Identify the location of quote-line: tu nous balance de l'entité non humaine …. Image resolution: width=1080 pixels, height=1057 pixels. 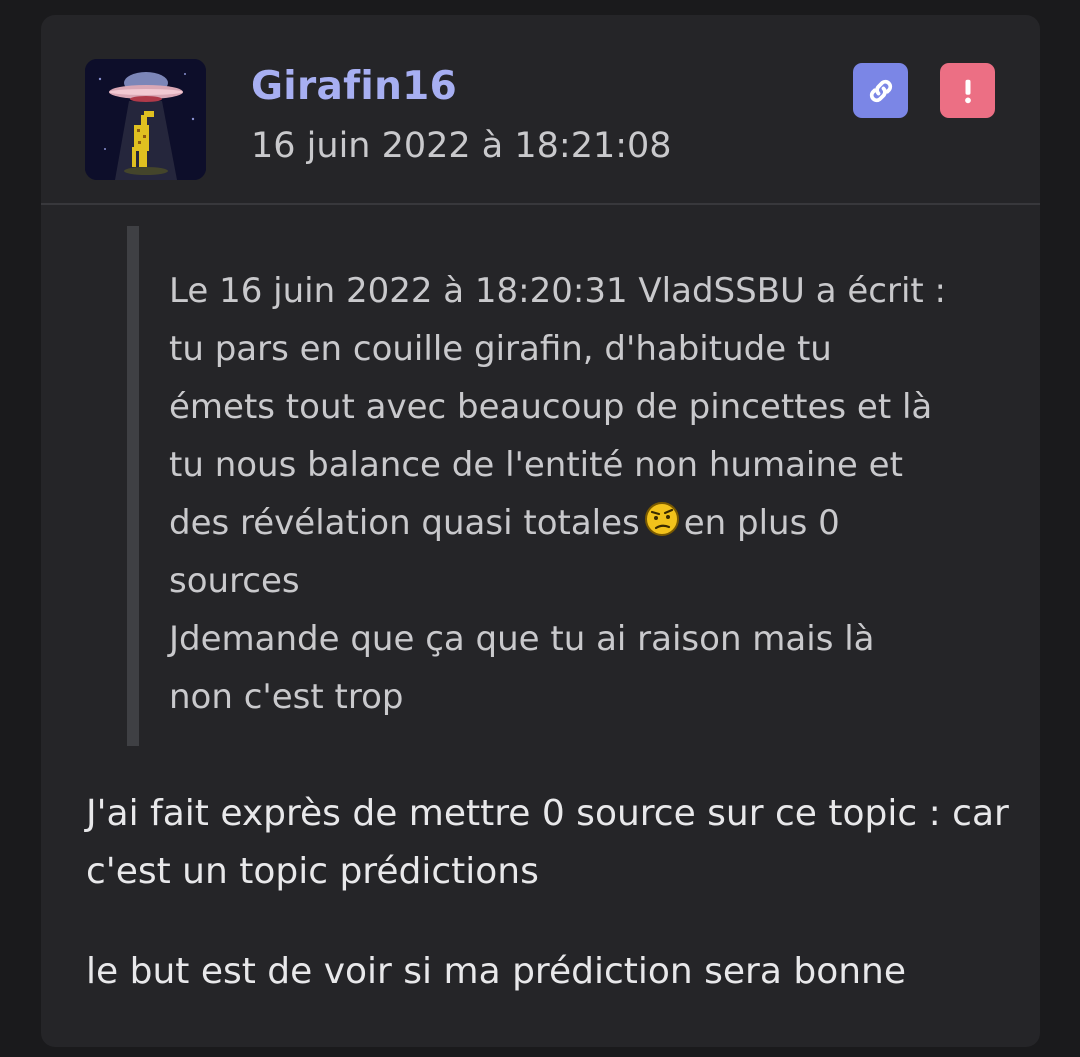
(536, 465).